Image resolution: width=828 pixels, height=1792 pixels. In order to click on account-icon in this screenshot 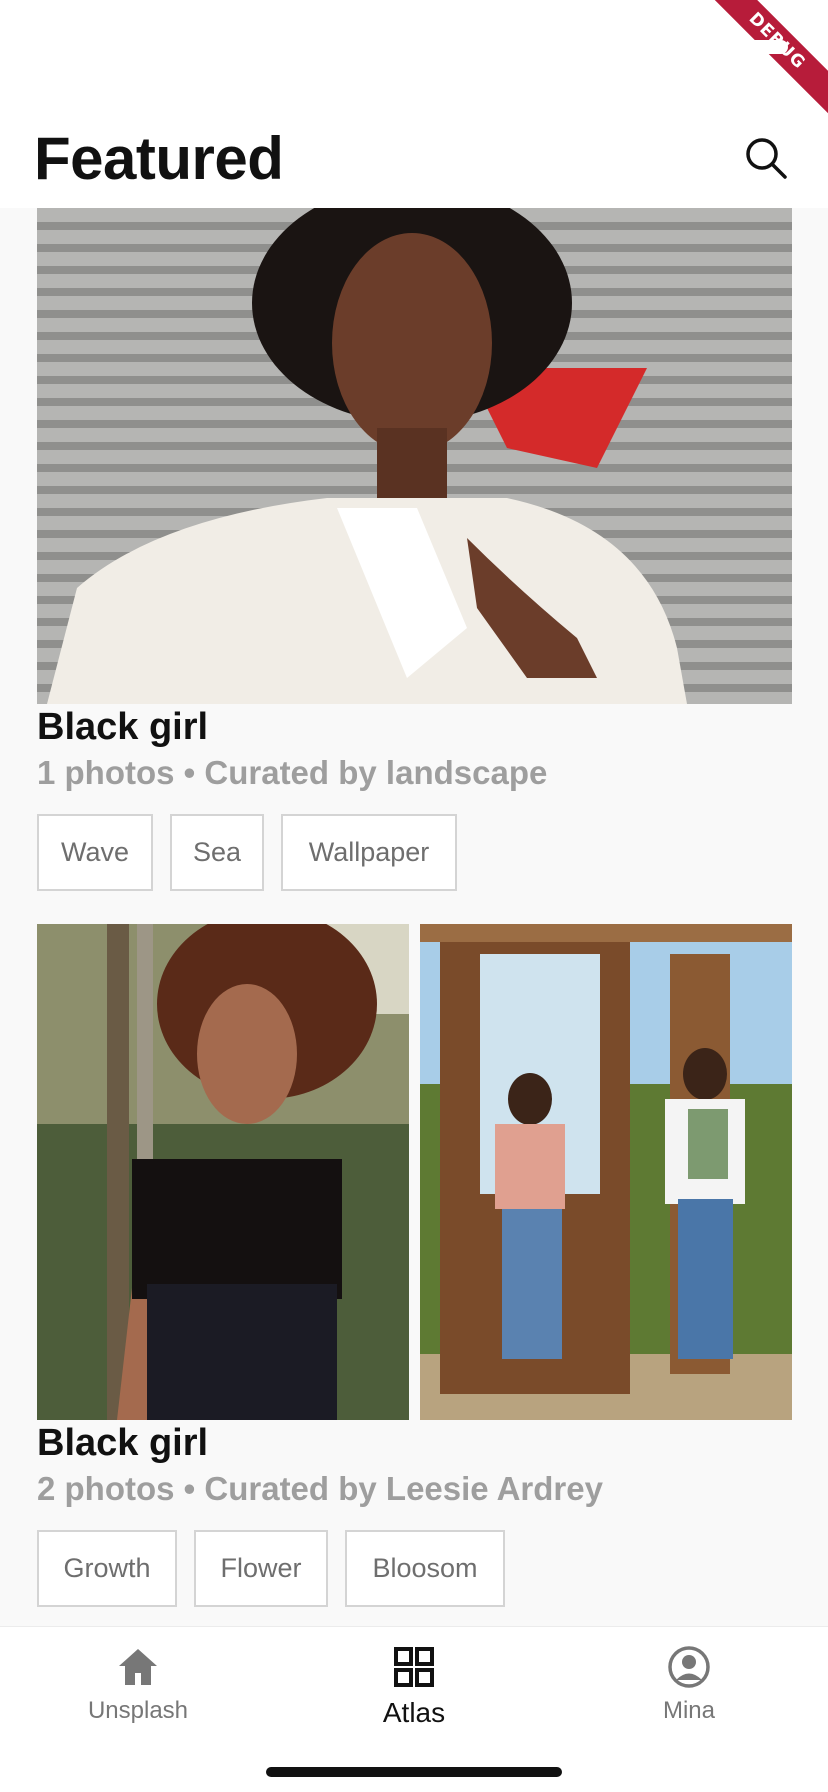, I will do `click(689, 1667)`.